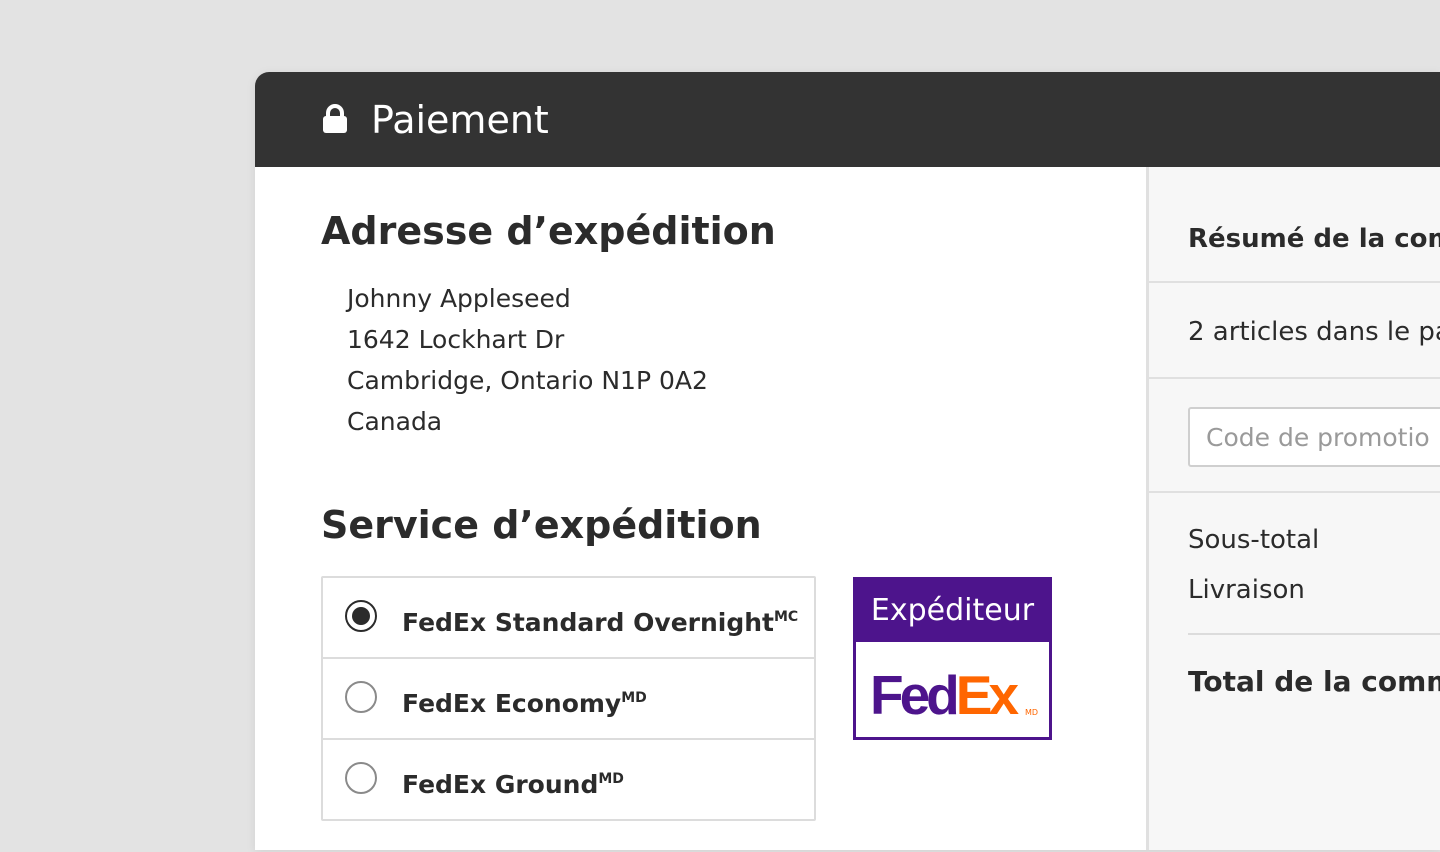 The height and width of the screenshot is (852, 1440). I want to click on cart-items-row: 2 articles dans le pa, so click(1294, 331).